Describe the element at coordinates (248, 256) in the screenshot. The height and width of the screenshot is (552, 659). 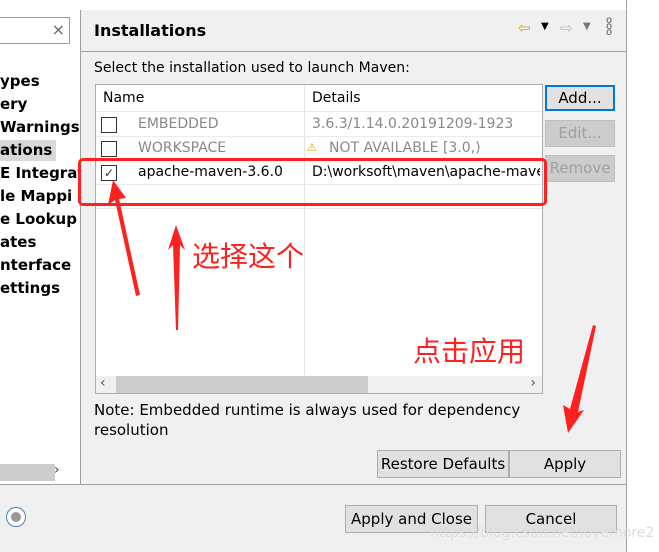
I see `annotation-select-this: 选择这个` at that location.